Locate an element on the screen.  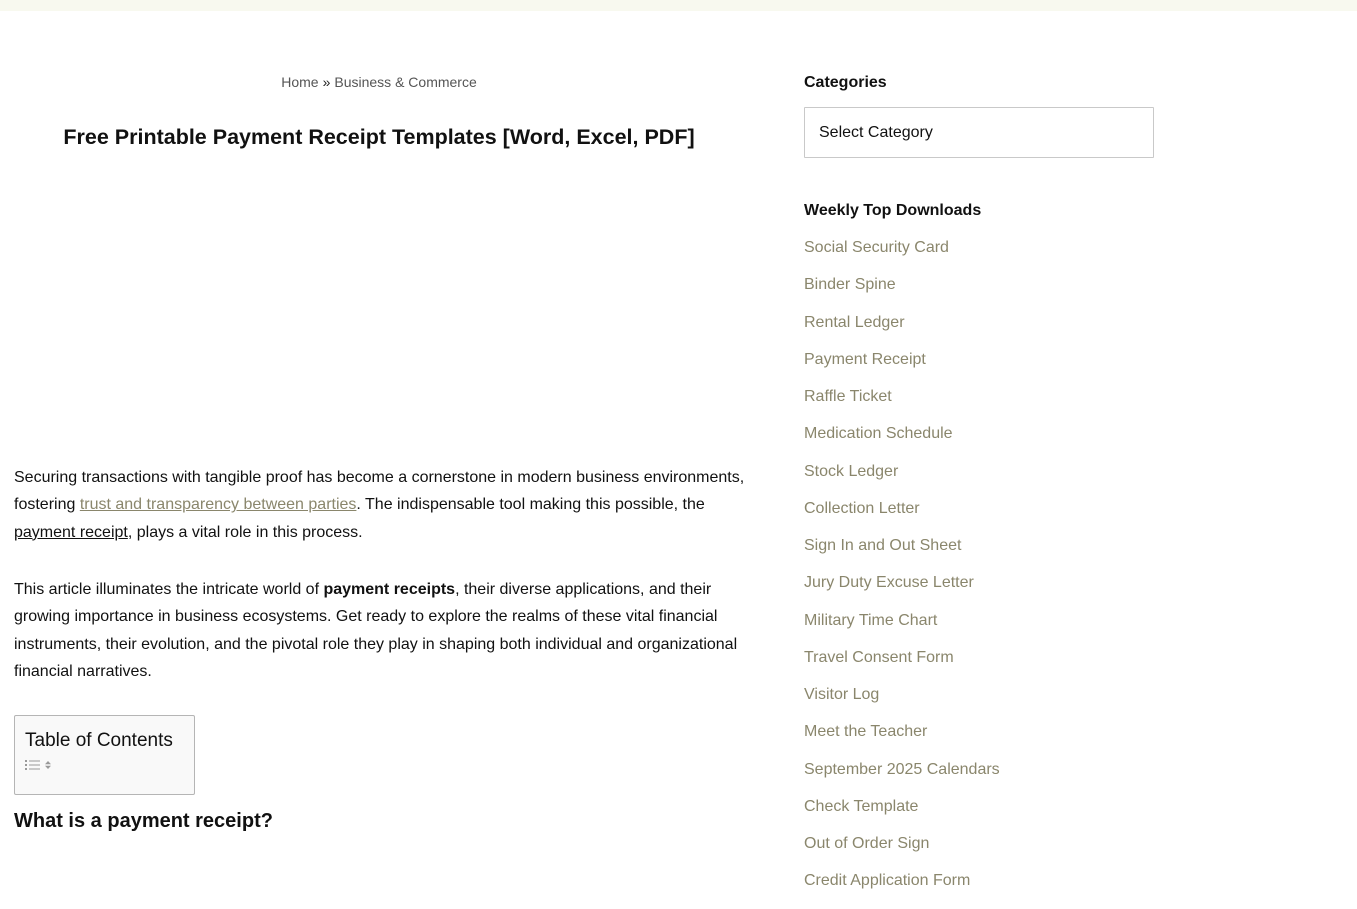
list-item: Social Security Card is located at coordinates (902, 256).